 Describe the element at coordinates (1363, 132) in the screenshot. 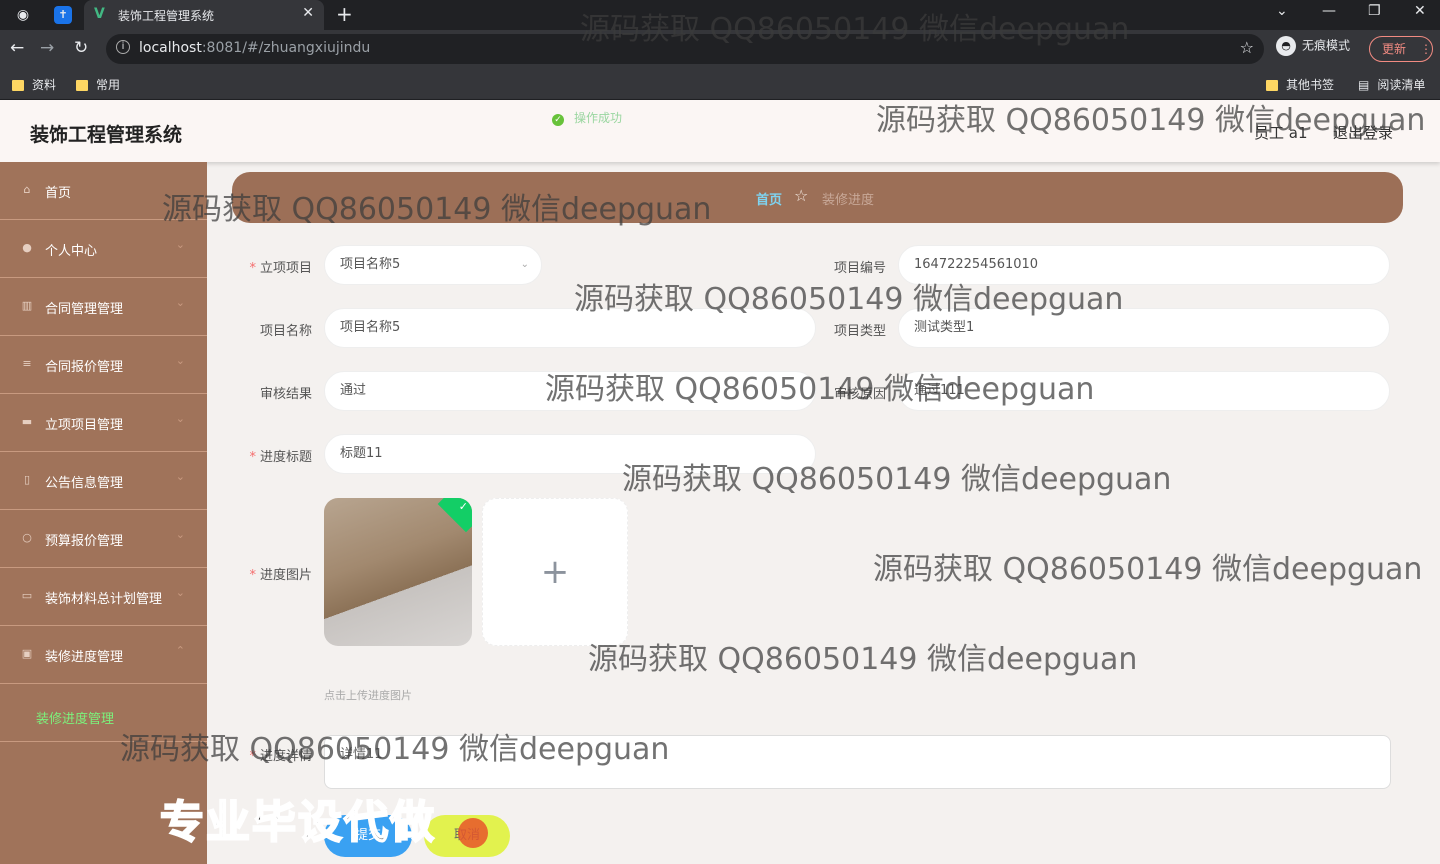

I see `logout-button: 退出登录` at that location.